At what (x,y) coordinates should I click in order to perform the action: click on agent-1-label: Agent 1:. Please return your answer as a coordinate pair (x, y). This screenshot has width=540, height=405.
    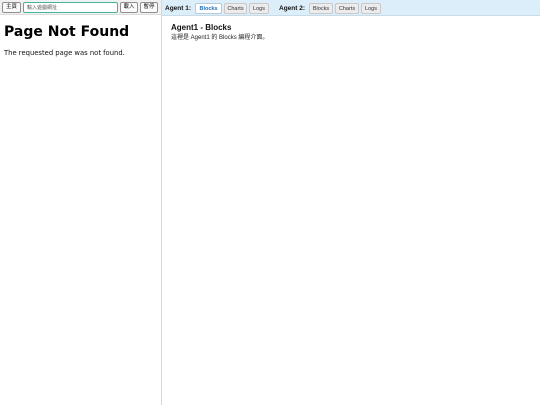
    Looking at the image, I should click on (178, 8).